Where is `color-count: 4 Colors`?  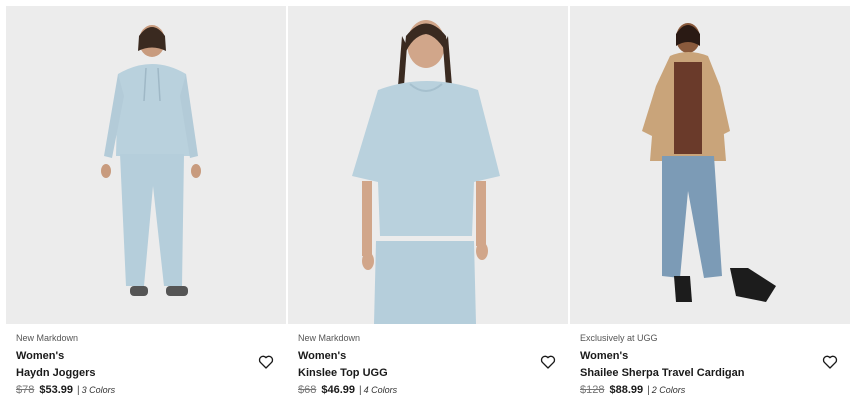 color-count: 4 Colors is located at coordinates (381, 390).